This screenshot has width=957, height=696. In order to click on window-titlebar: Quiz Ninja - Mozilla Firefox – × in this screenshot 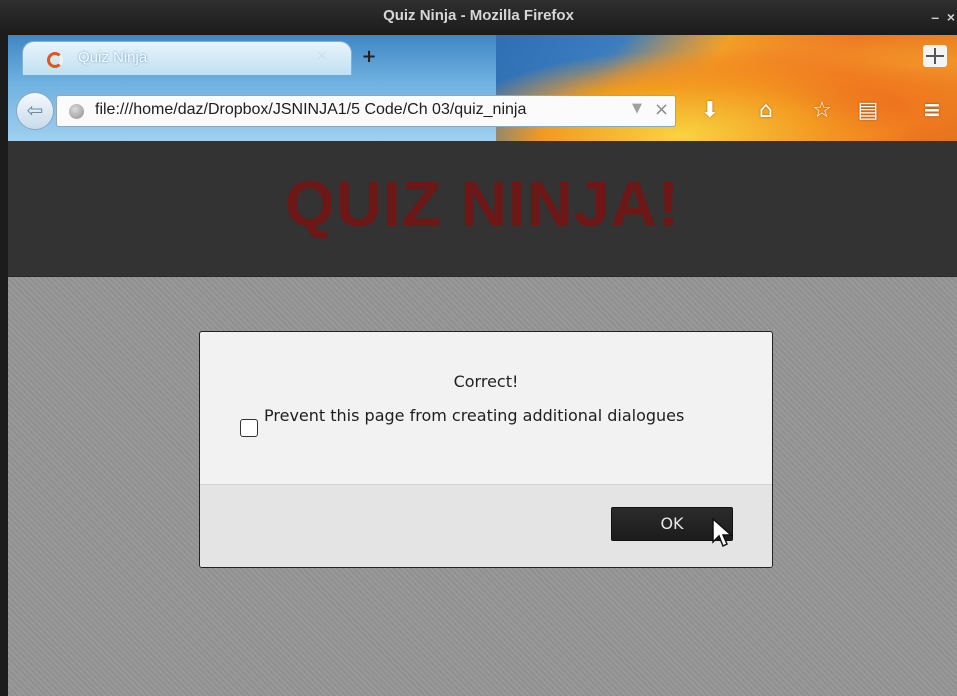, I will do `click(478, 17)`.